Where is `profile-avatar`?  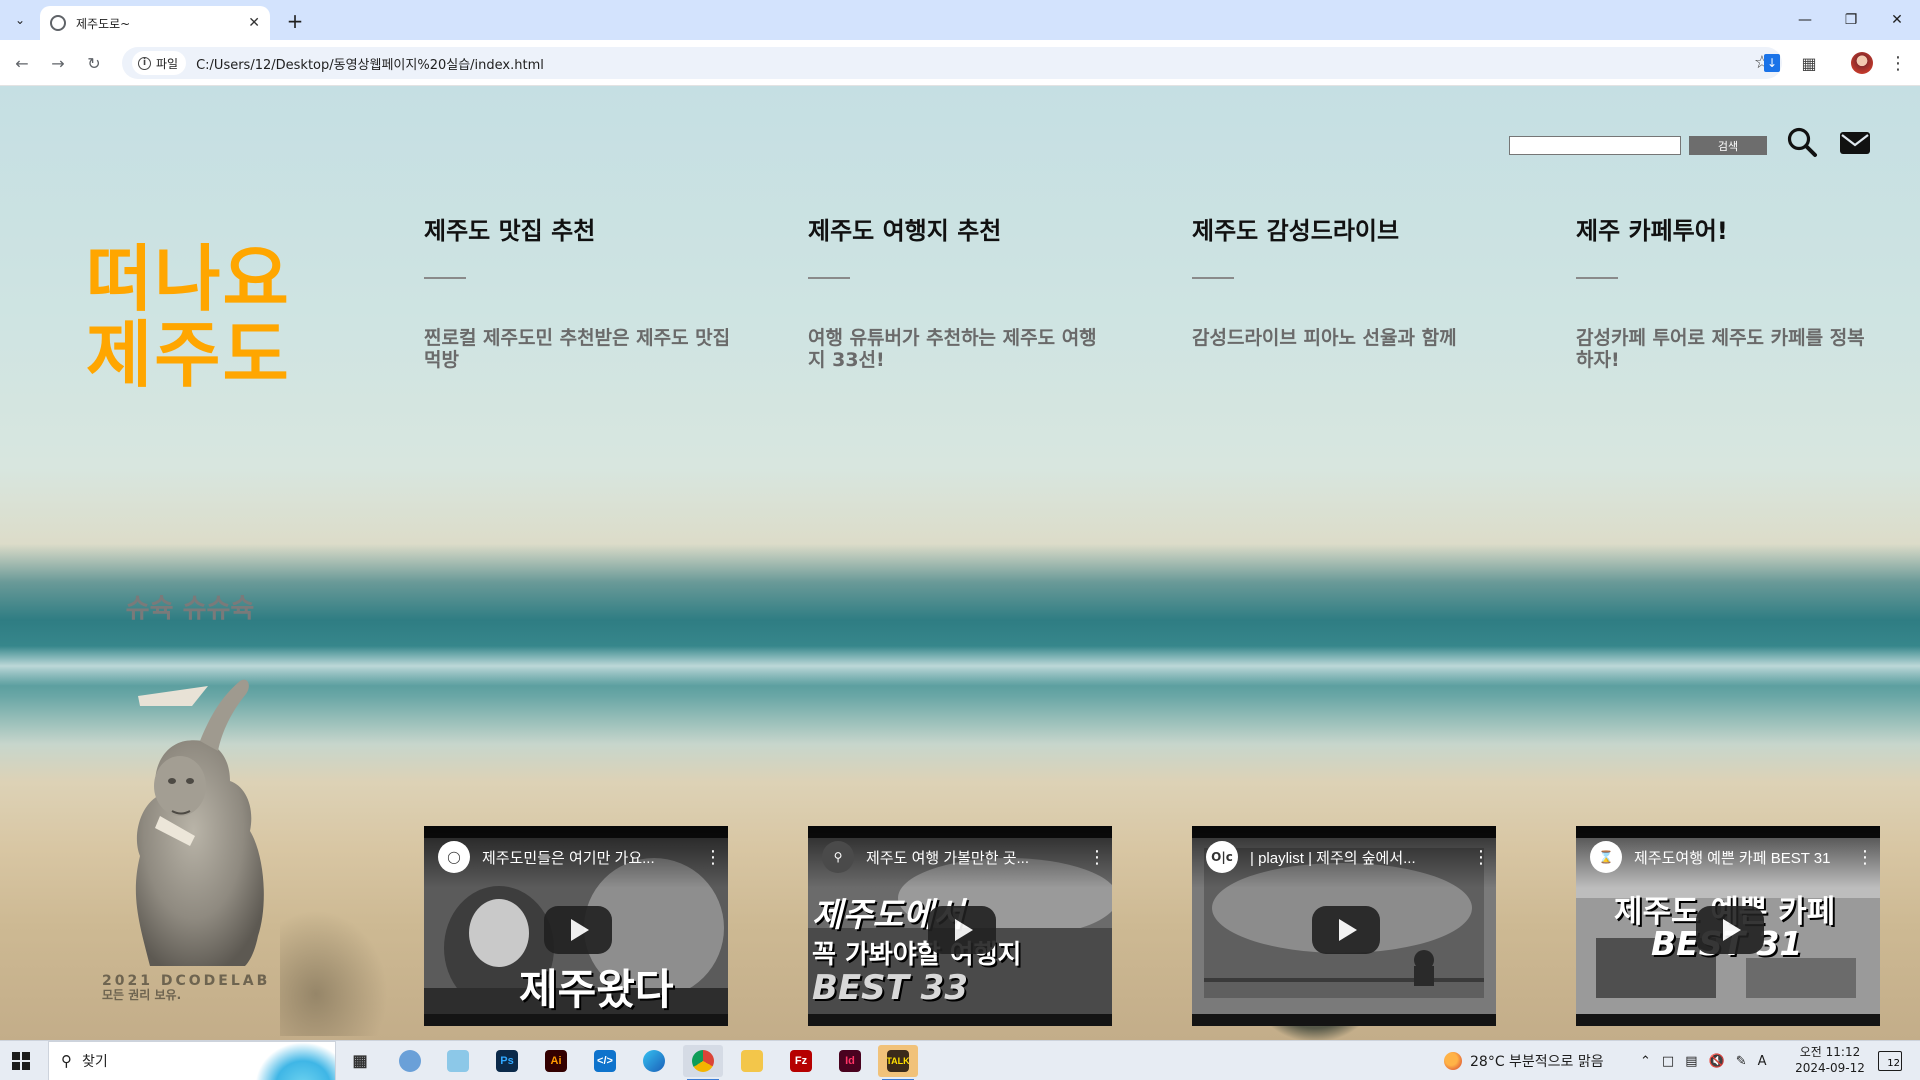
profile-avatar is located at coordinates (1862, 63).